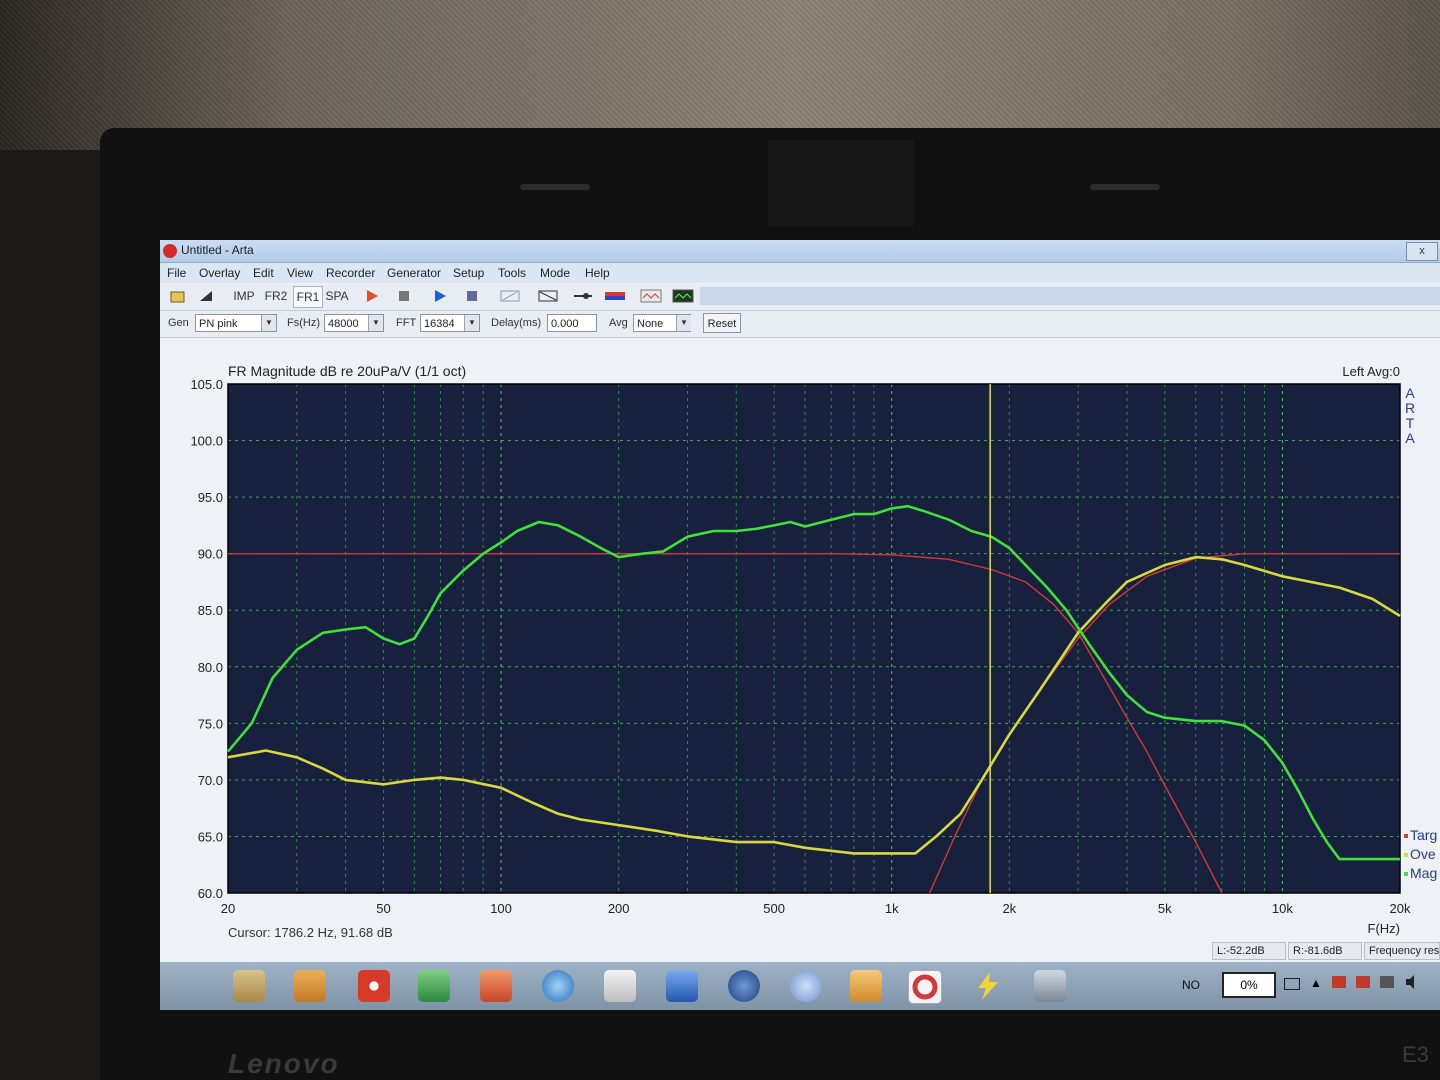 Image resolution: width=1440 pixels, height=1080 pixels. What do you see at coordinates (244, 296) in the screenshot?
I see `imp-button: IMP` at bounding box center [244, 296].